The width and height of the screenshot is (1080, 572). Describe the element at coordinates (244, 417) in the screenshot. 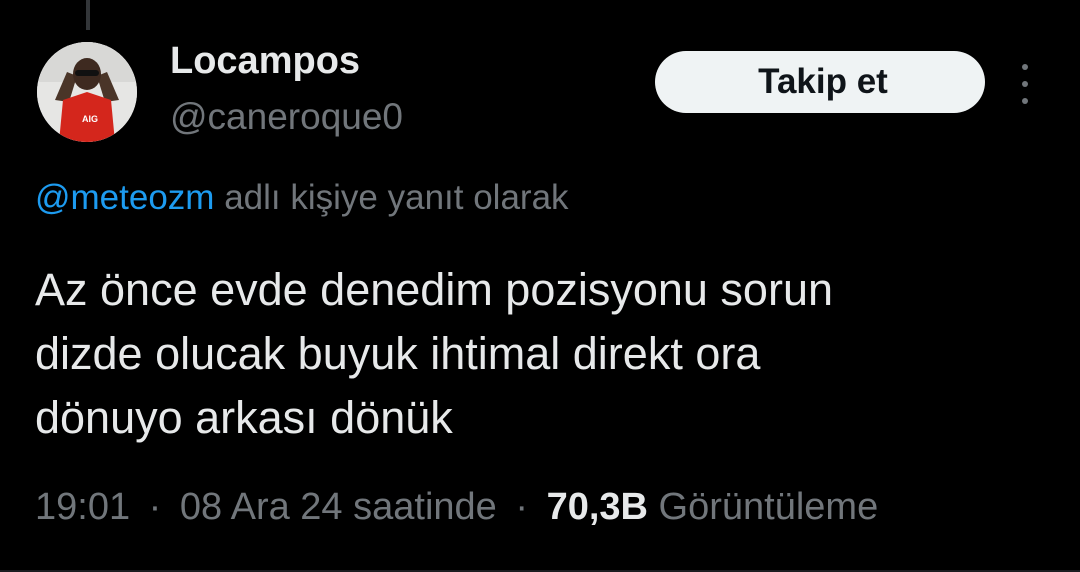

I see `tweet-text-line: dönuyo arkası dönük` at that location.